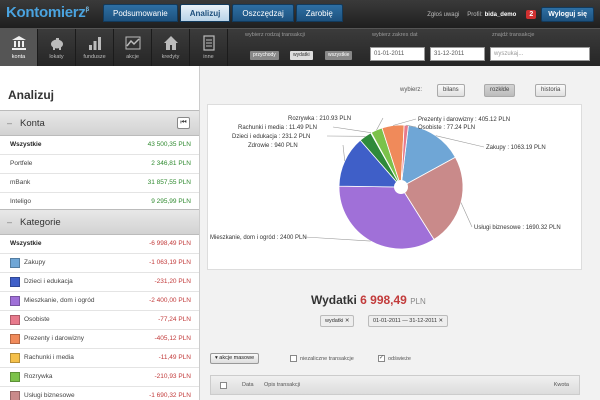 The height and width of the screenshot is (400, 600). What do you see at coordinates (457, 54) in the screenshot?
I see `date-to-field: 31-12-2011` at bounding box center [457, 54].